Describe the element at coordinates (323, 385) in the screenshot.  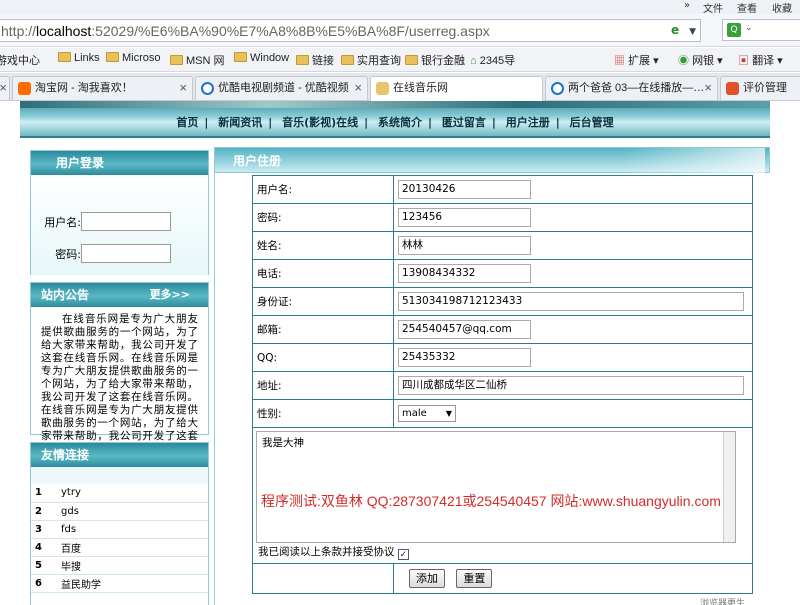
I see `field-label: 地址:` at that location.